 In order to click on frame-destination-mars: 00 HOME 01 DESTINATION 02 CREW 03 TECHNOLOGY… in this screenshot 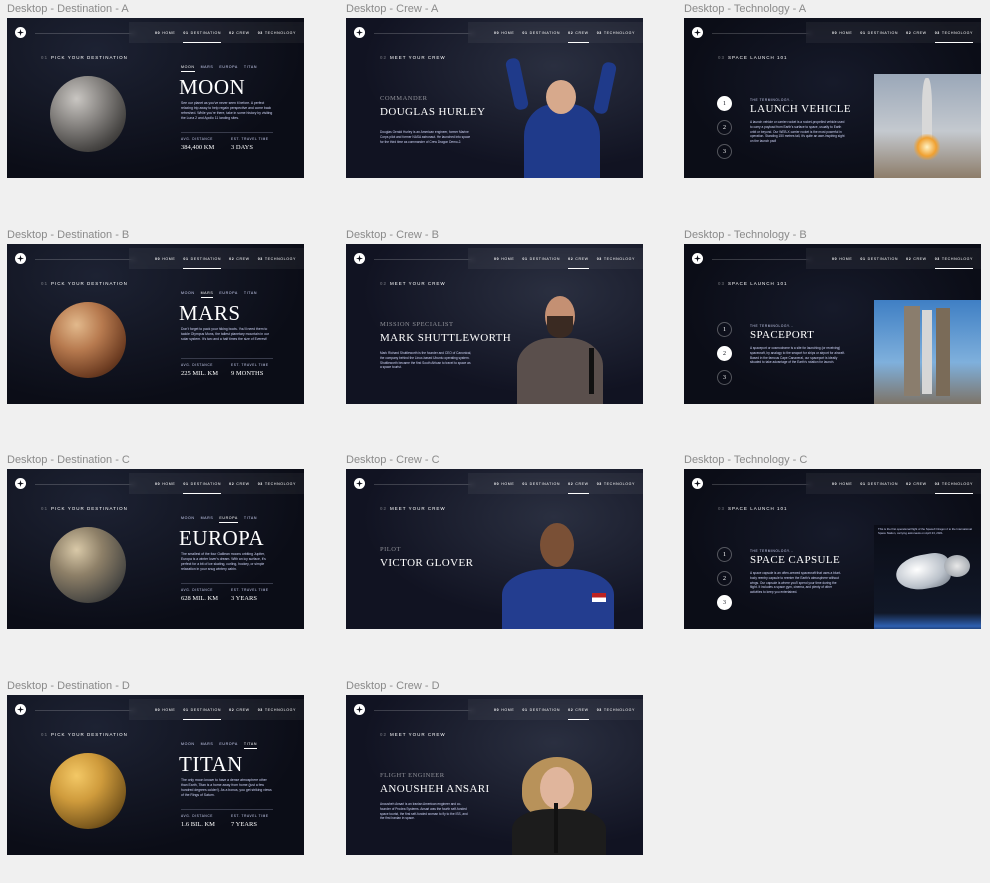, I will do `click(155, 324)`.